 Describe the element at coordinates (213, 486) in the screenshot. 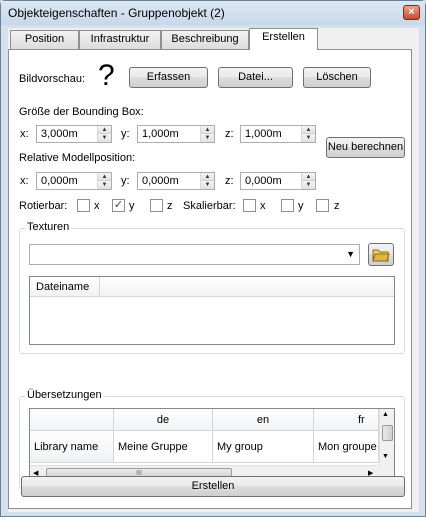

I see `create-button: Erstellen` at that location.